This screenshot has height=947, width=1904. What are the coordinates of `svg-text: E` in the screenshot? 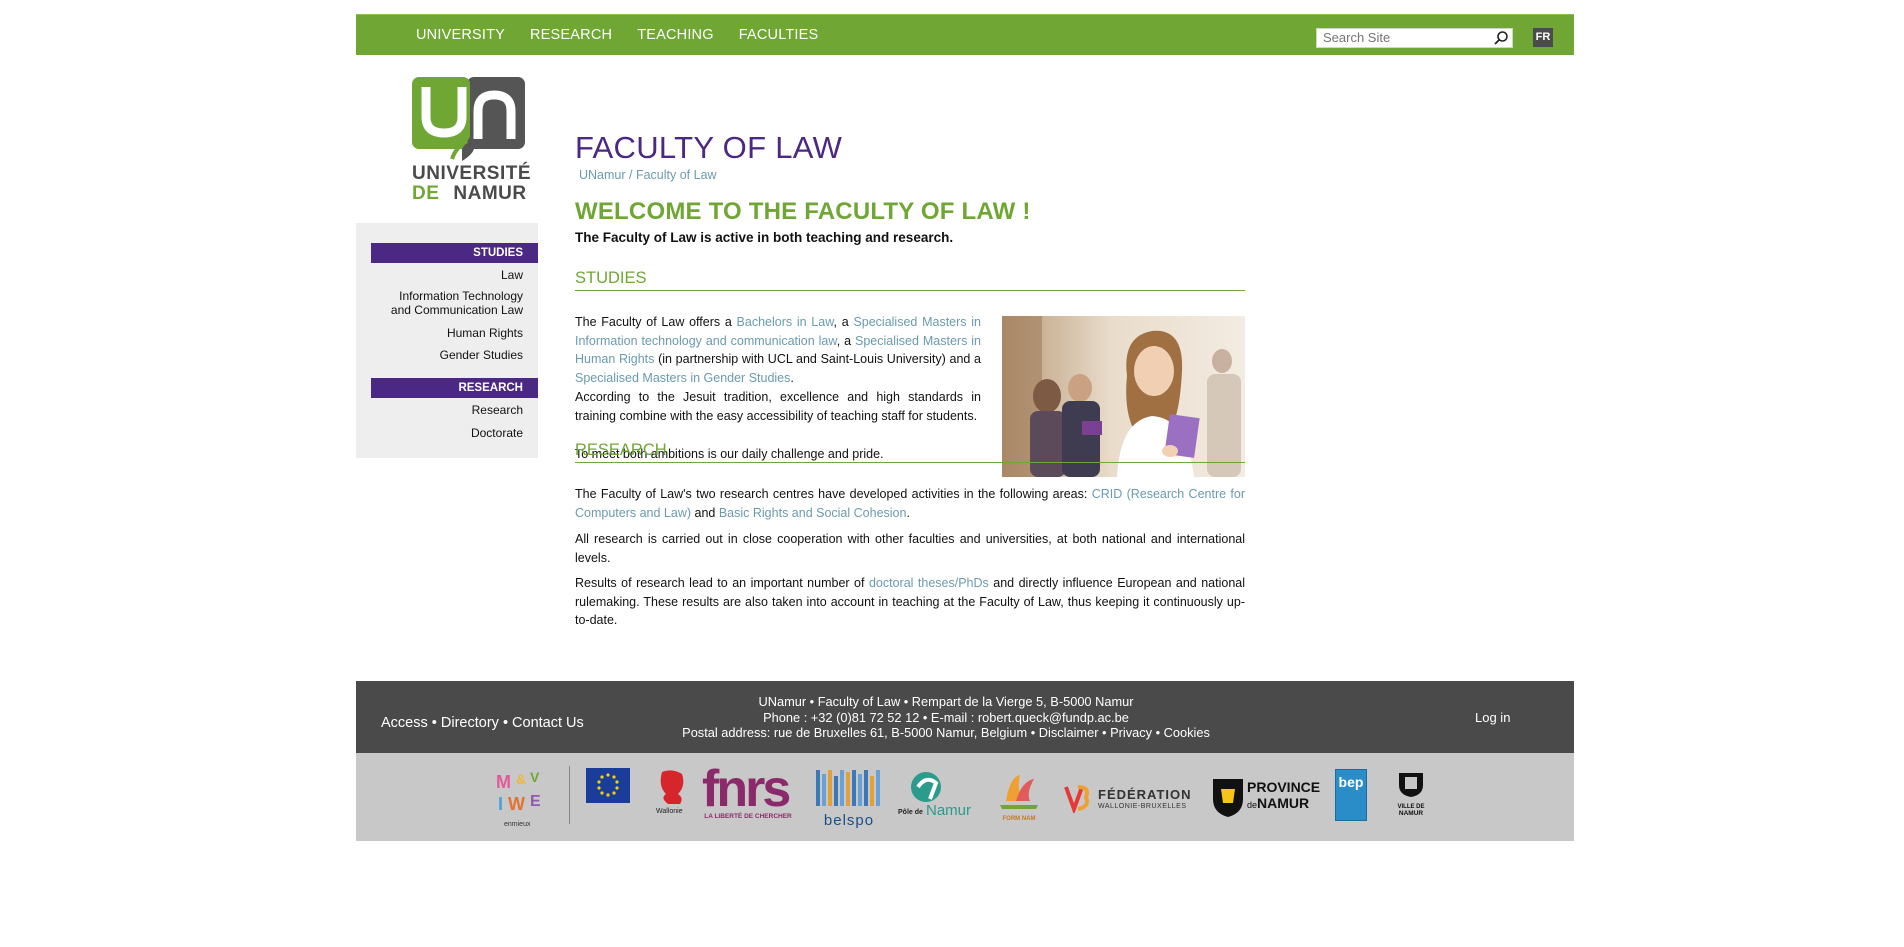 It's located at (535, 801).